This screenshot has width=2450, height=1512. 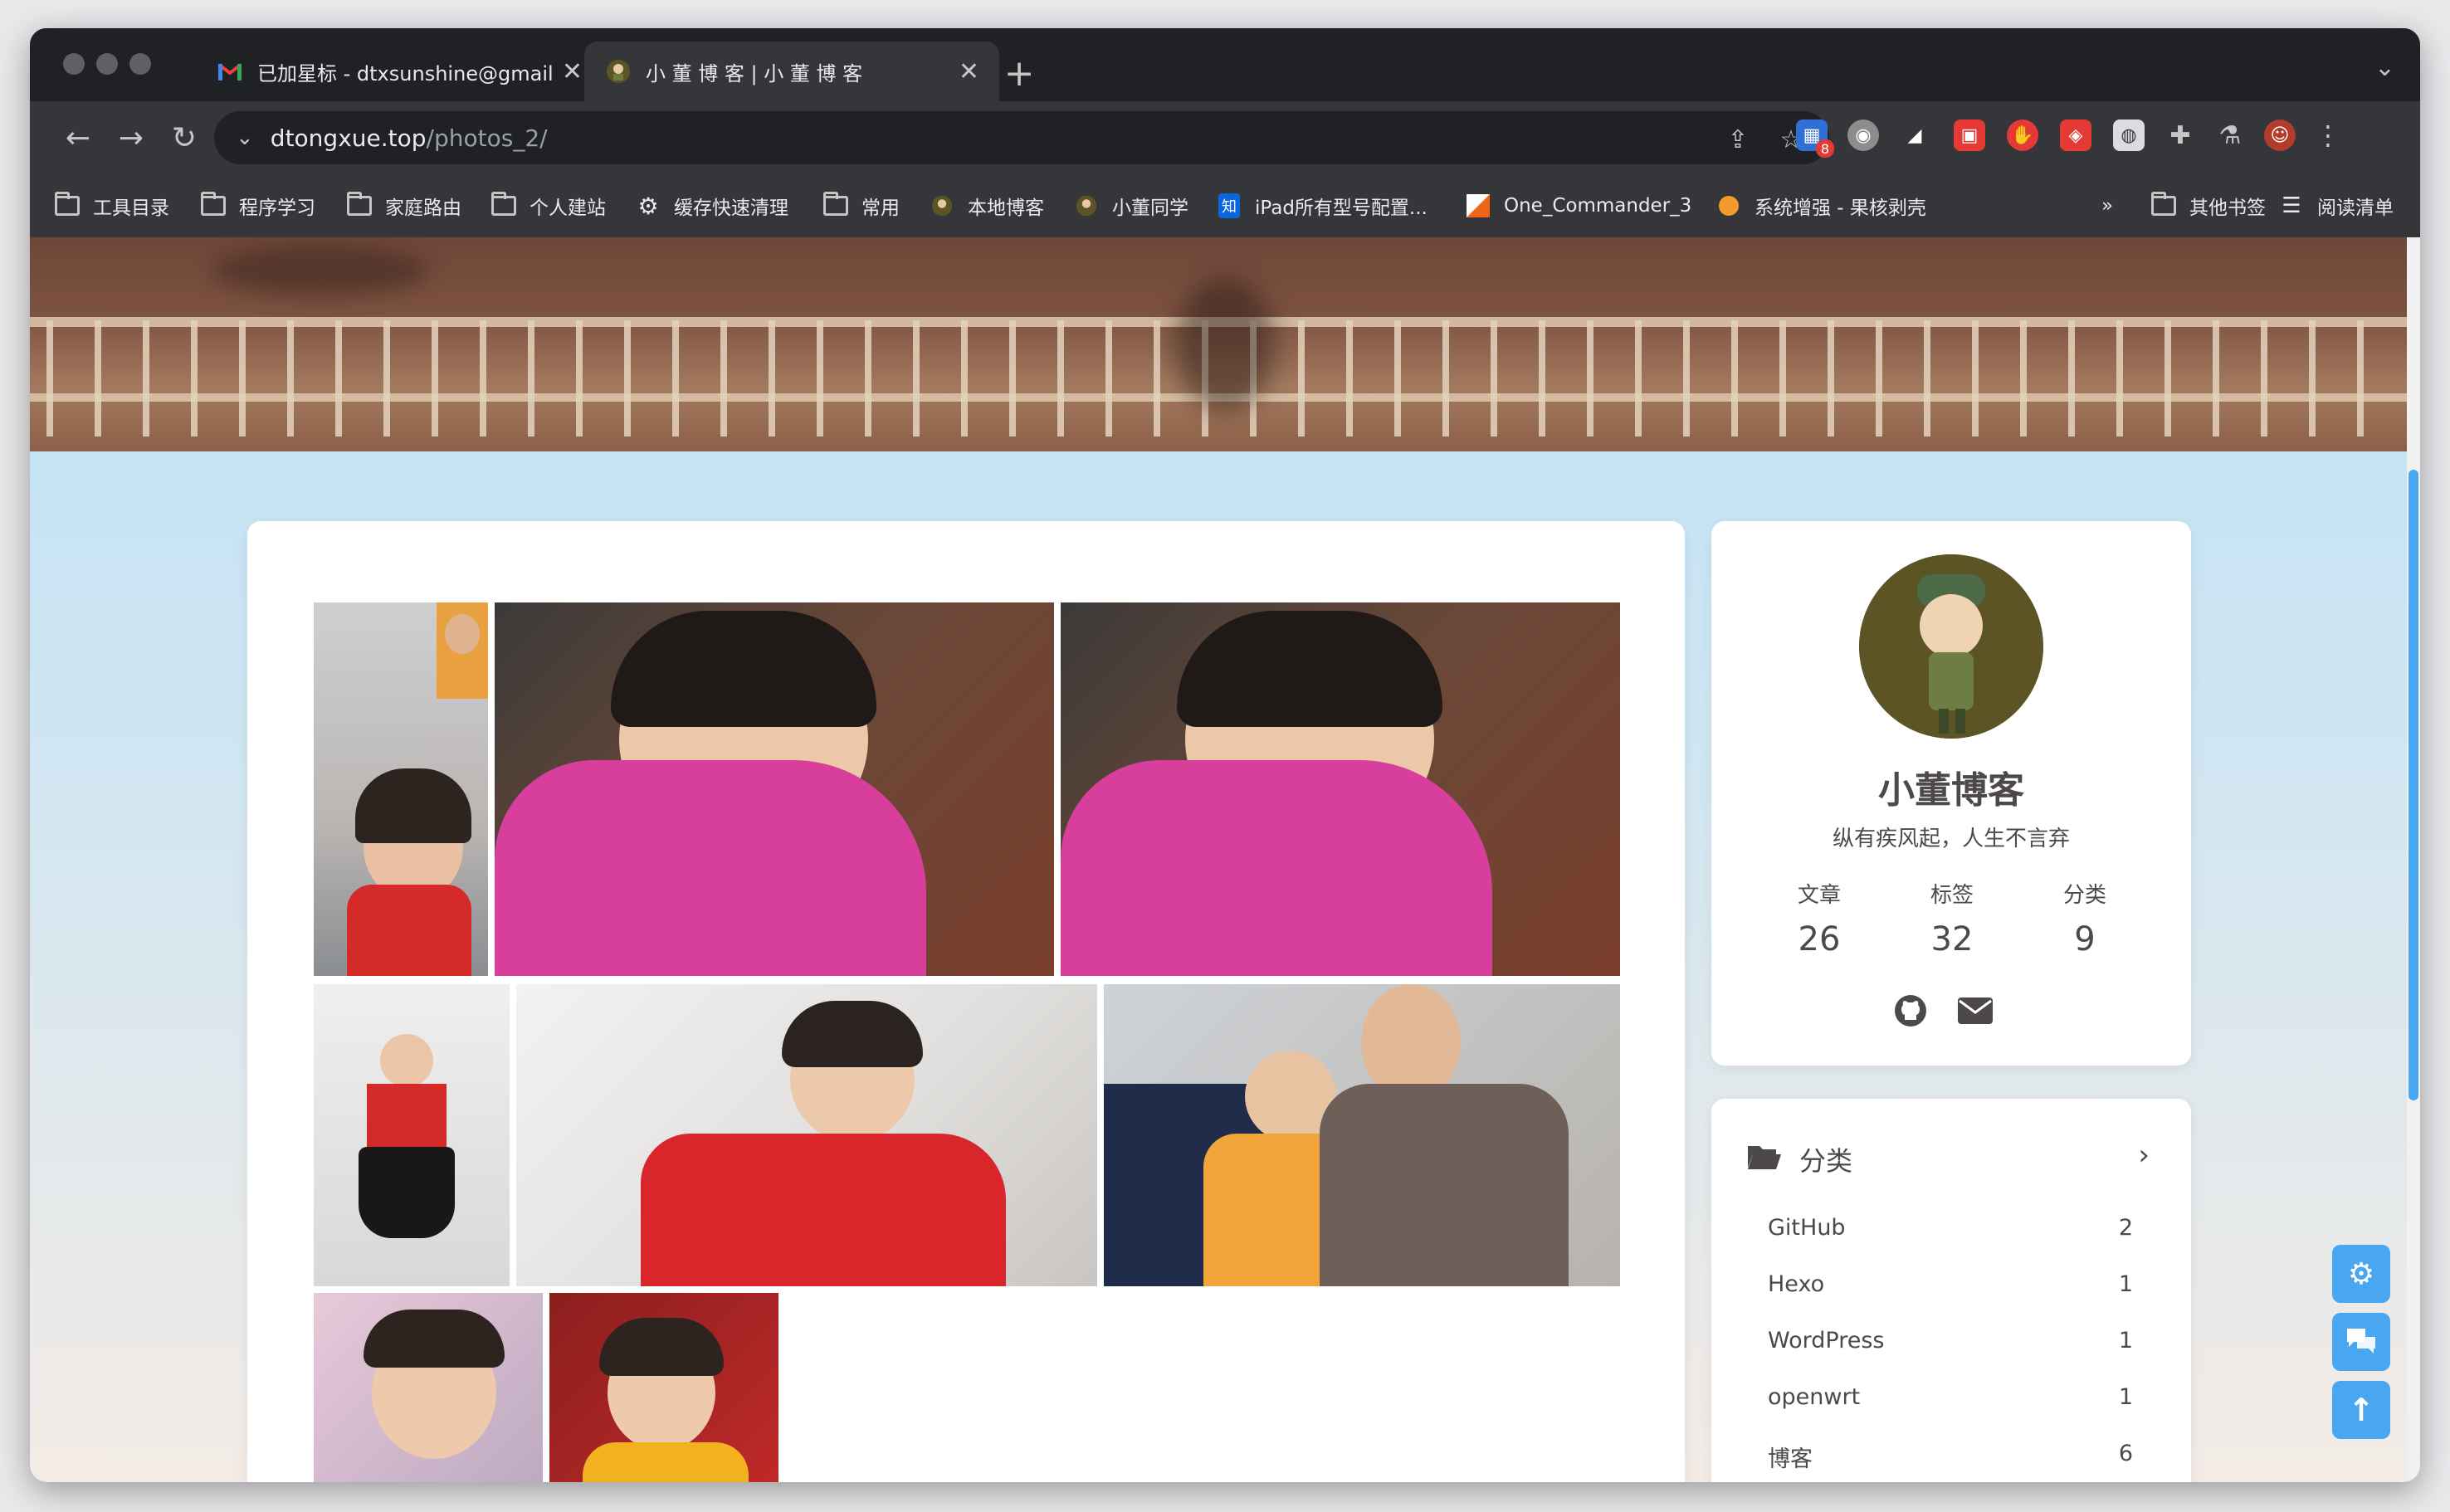 I want to click on puzzle-icon: ✚, so click(x=2180, y=135).